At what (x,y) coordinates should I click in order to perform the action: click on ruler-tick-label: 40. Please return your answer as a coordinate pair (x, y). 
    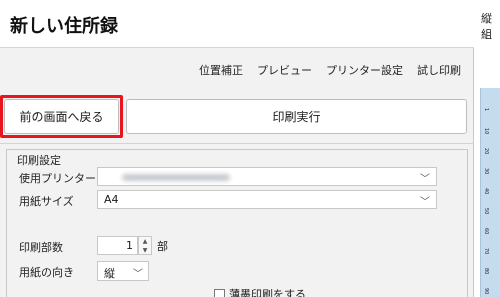
    Looking at the image, I should click on (486, 191).